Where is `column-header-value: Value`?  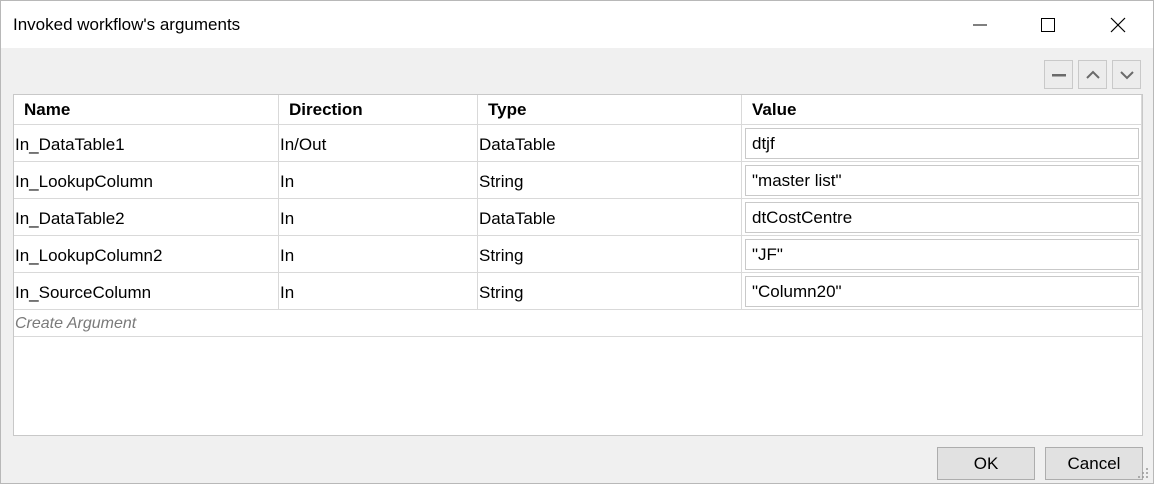 column-header-value: Value is located at coordinates (942, 110).